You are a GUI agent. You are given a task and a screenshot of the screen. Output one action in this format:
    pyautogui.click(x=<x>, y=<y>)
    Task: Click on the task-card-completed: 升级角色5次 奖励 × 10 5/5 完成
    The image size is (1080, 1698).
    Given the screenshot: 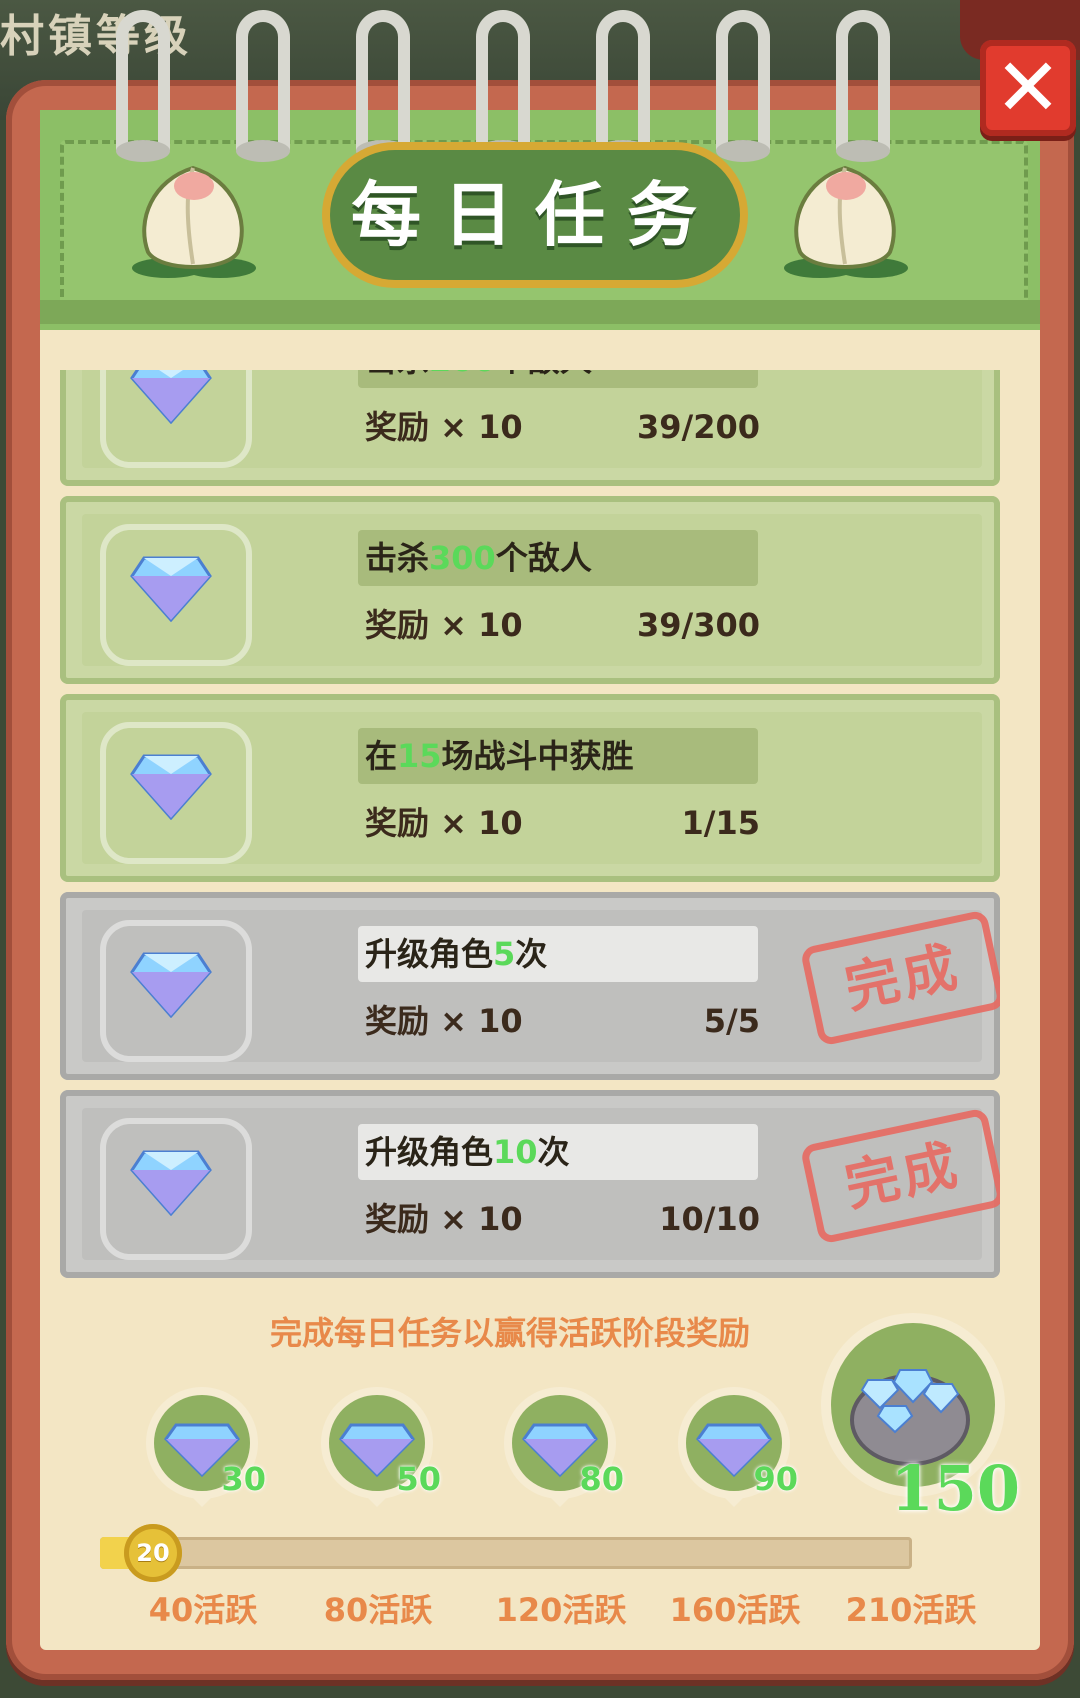 What is the action you would take?
    pyautogui.click(x=530, y=986)
    